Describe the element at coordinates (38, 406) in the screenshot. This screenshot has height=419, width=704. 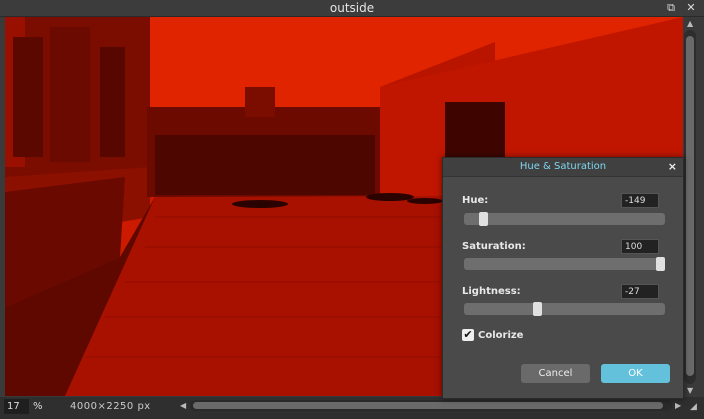
I see `zoom-unit: %` at that location.